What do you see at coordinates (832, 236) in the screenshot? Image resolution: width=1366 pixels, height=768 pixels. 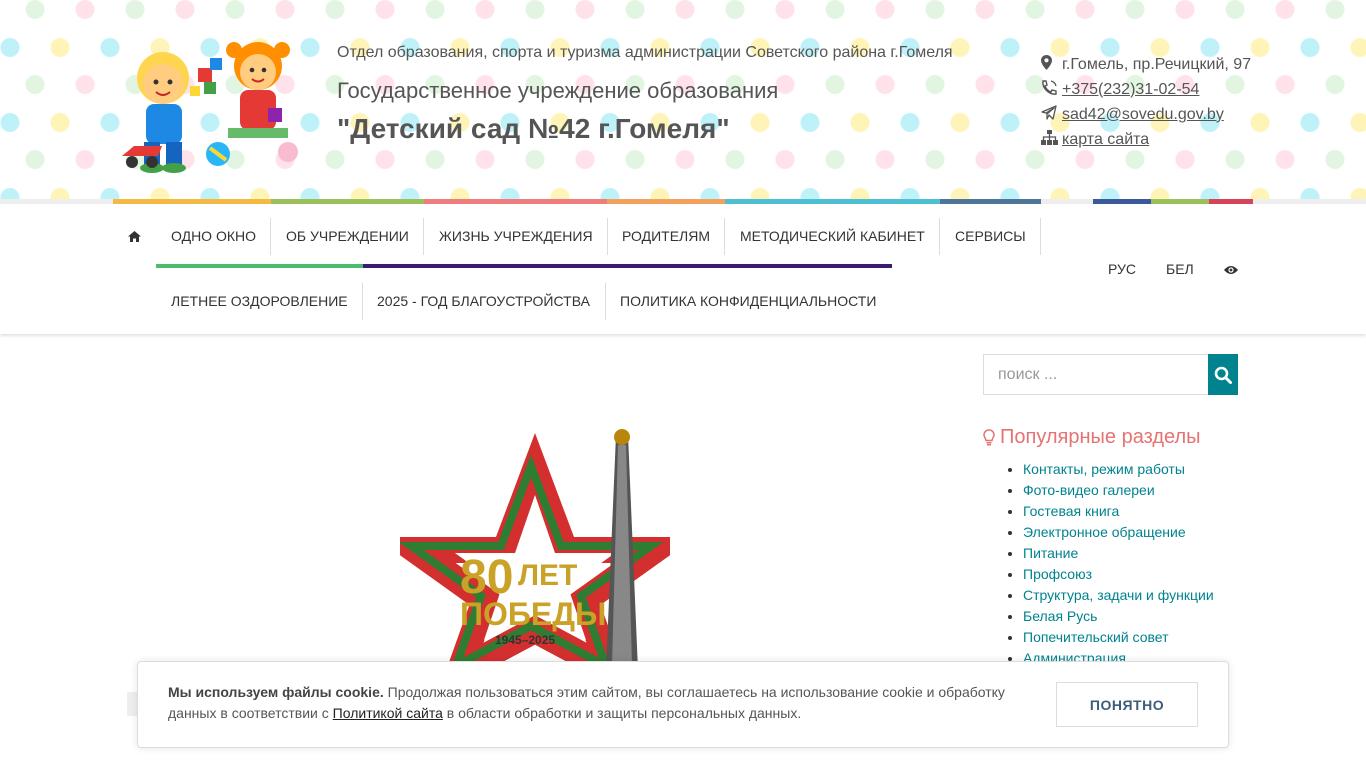 I see `nav-item-methodical: МЕТОДИЧЕСКИЙ КАБИНЕТ` at bounding box center [832, 236].